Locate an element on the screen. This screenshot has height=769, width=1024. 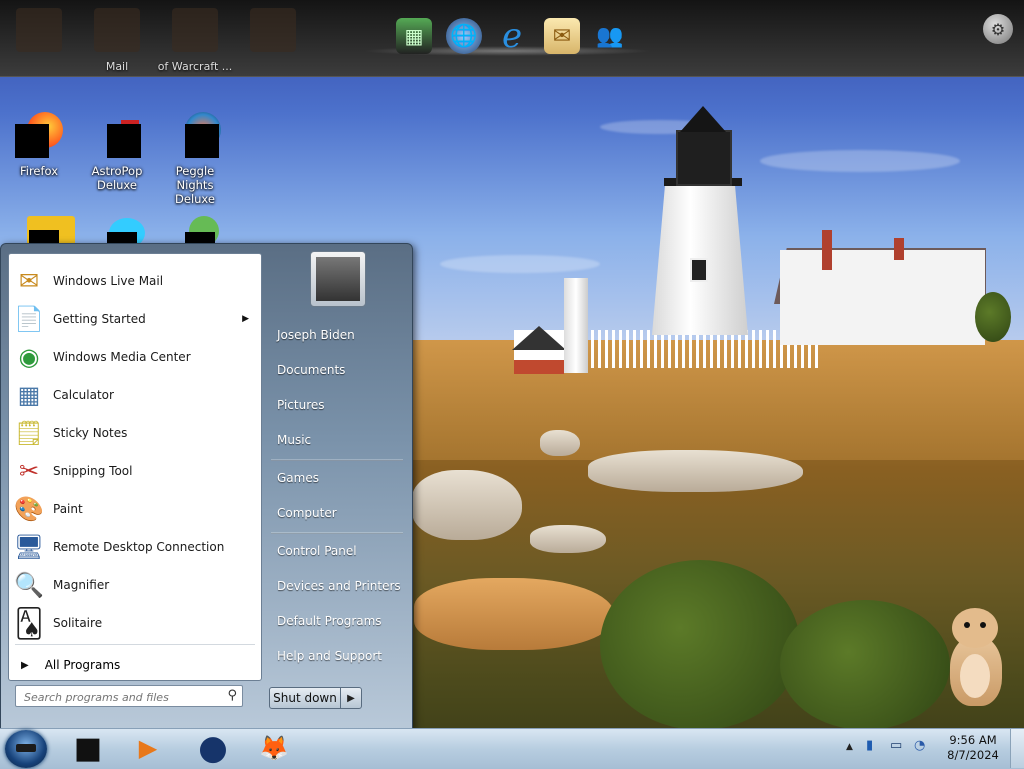
mail-dock-icon: ✉ is located at coordinates (562, 36).